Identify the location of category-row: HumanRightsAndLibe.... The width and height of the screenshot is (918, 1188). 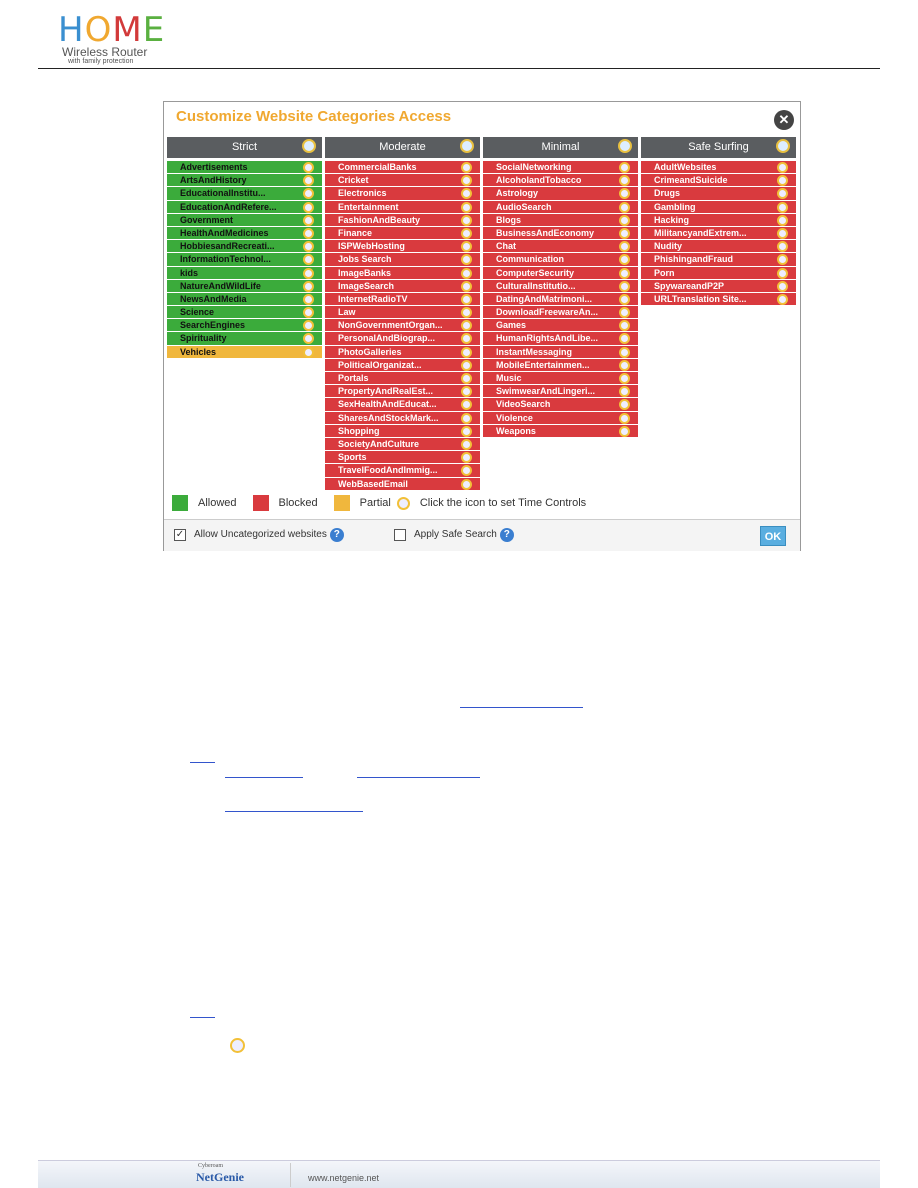
(560, 339).